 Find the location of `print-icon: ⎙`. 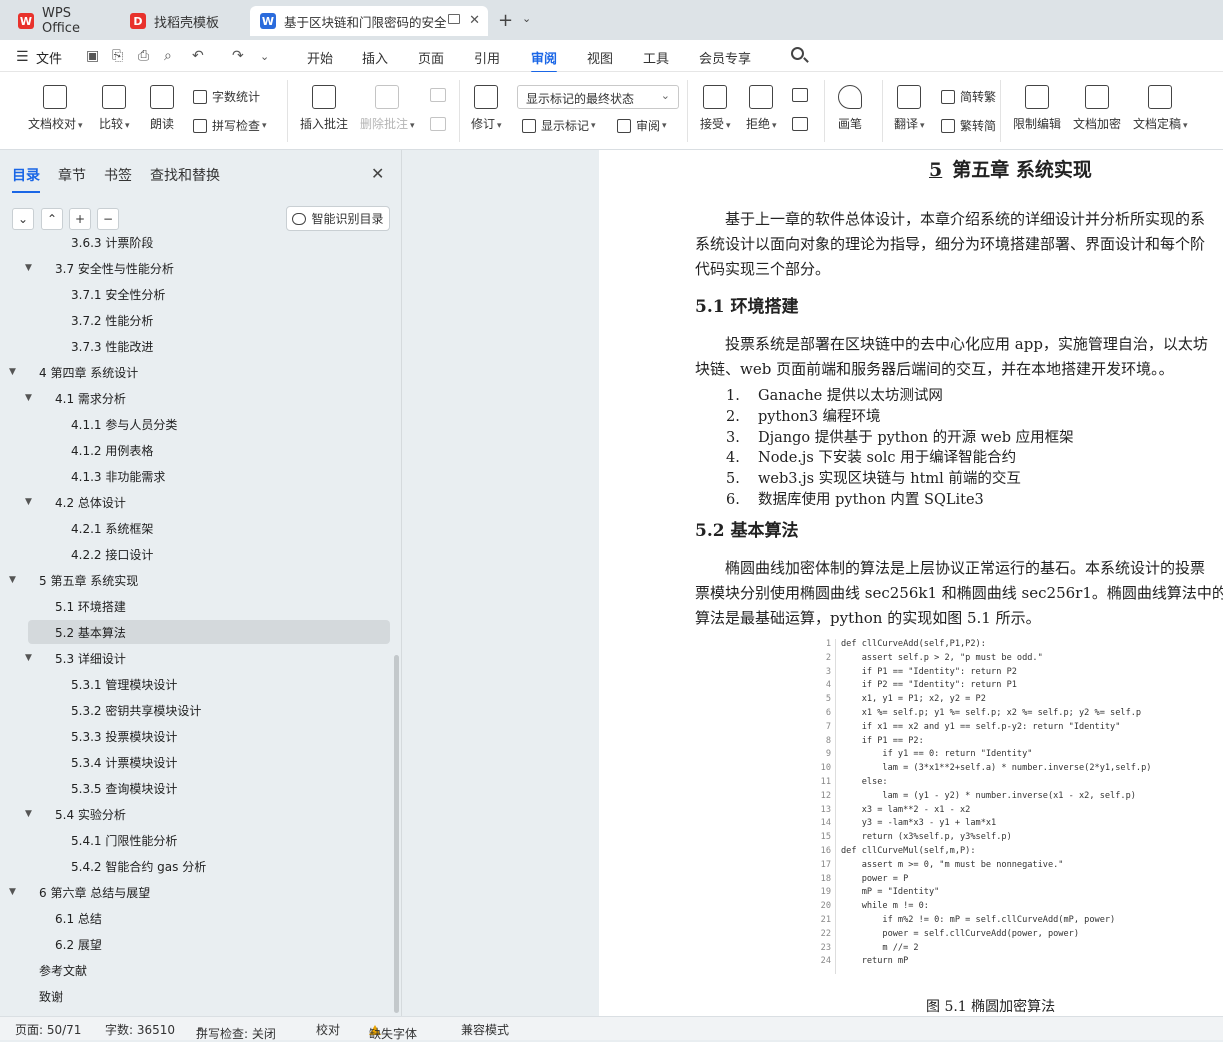

print-icon: ⎙ is located at coordinates (143, 56).